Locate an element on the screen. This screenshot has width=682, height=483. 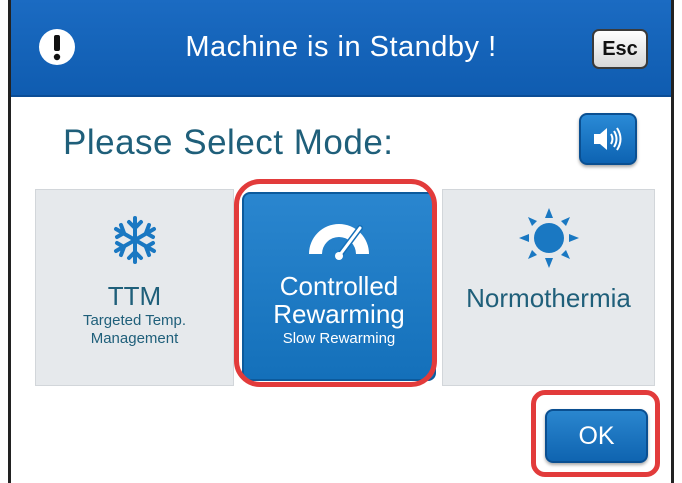
mode-cr-label-line1: Controlled is located at coordinates (339, 286).